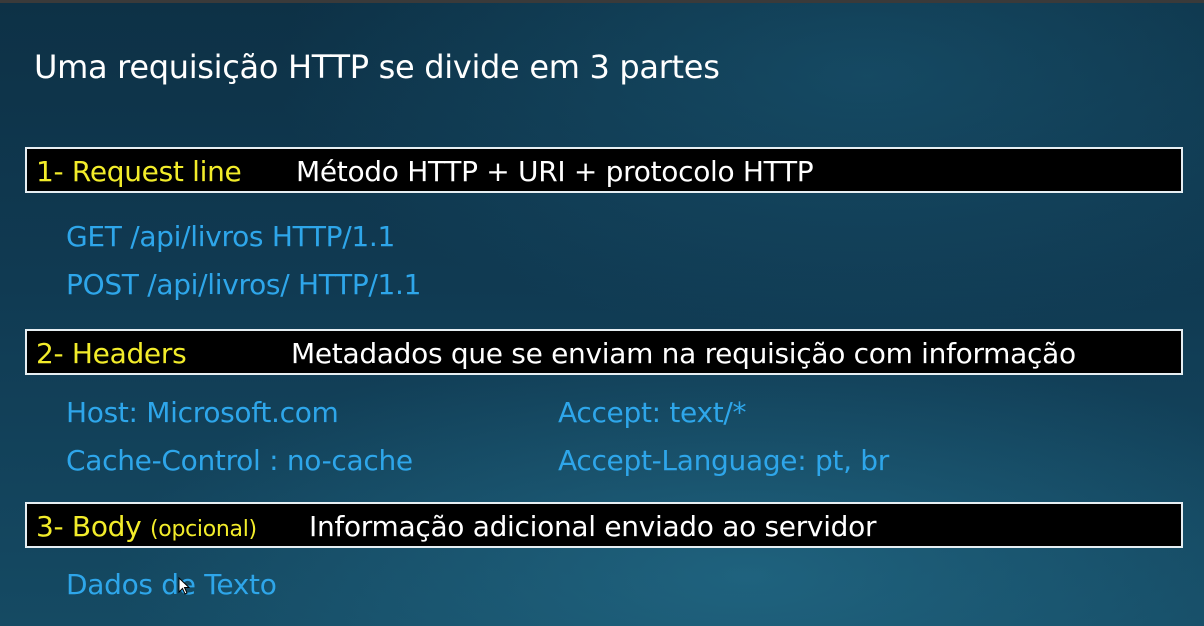  I want to click on window-top-strip, so click(602, 1).